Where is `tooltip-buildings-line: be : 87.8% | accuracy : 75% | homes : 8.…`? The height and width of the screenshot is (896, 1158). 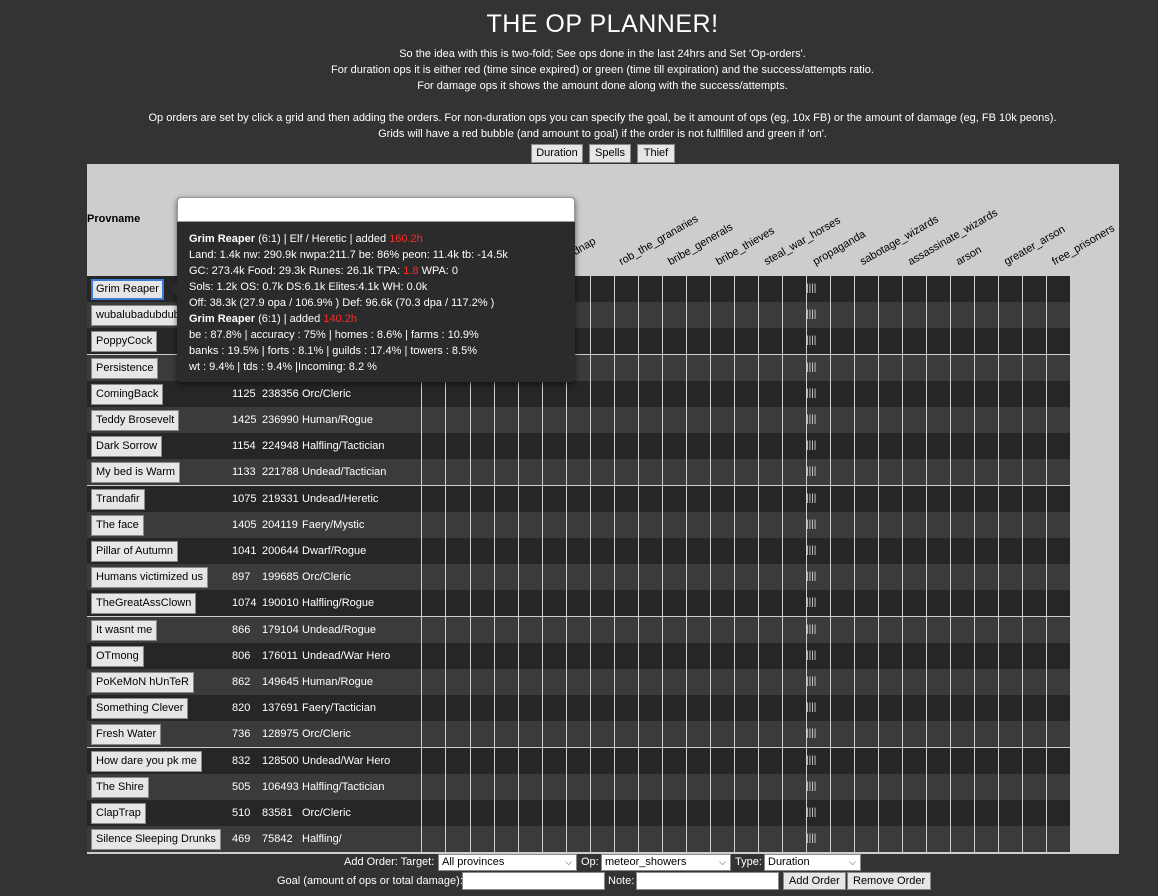
tooltip-buildings-line: be : 87.8% | accuracy : 75% | homes : 8.… is located at coordinates (334, 335).